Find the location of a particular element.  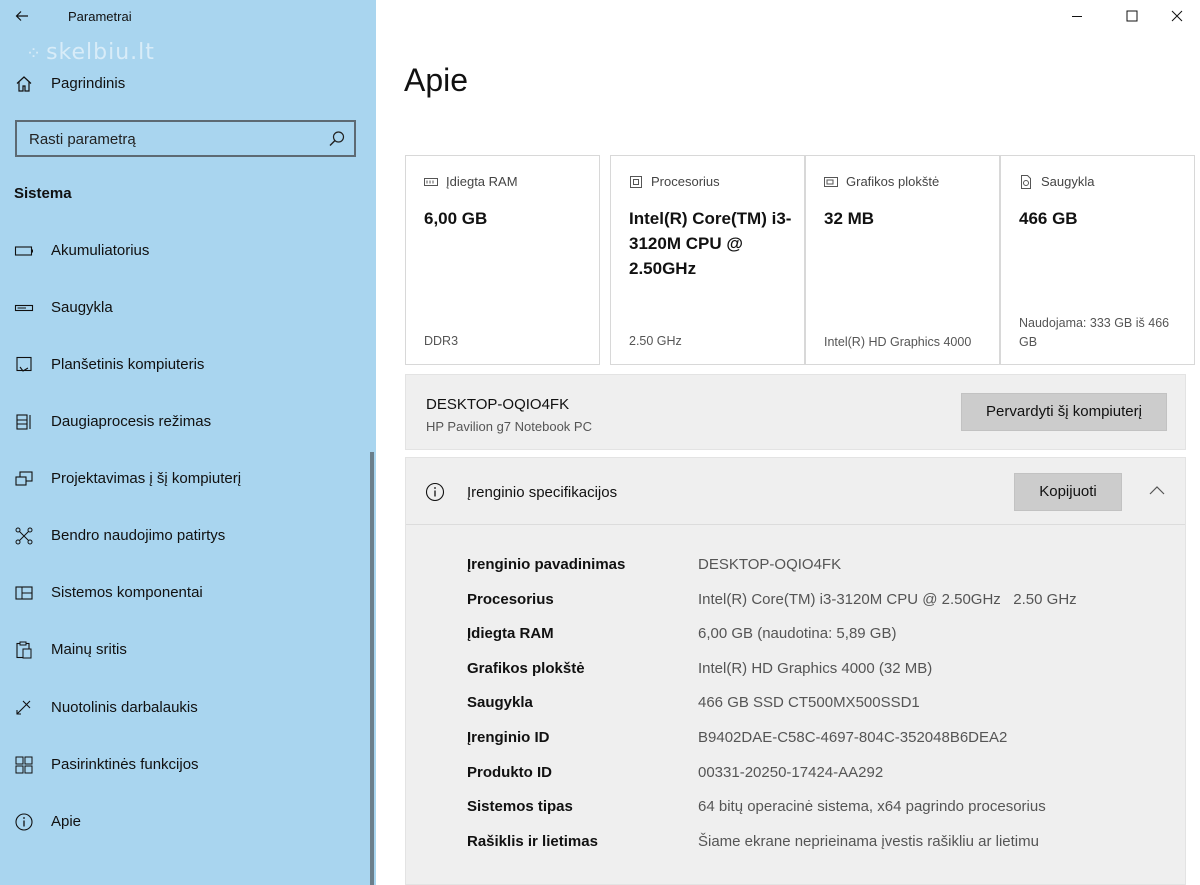

sidebar-item-remote-desktop: Nuotolinis darbalaukis is located at coordinates (184, 708).